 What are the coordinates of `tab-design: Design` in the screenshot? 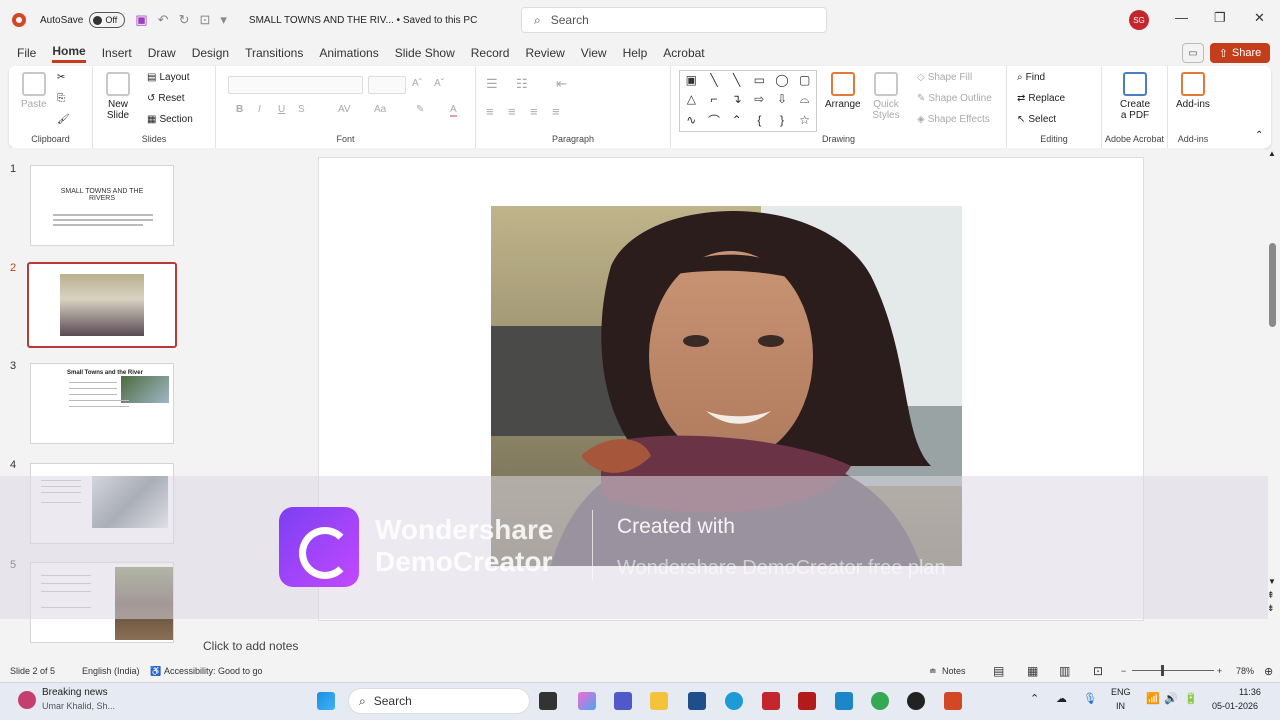 It's located at (210, 53).